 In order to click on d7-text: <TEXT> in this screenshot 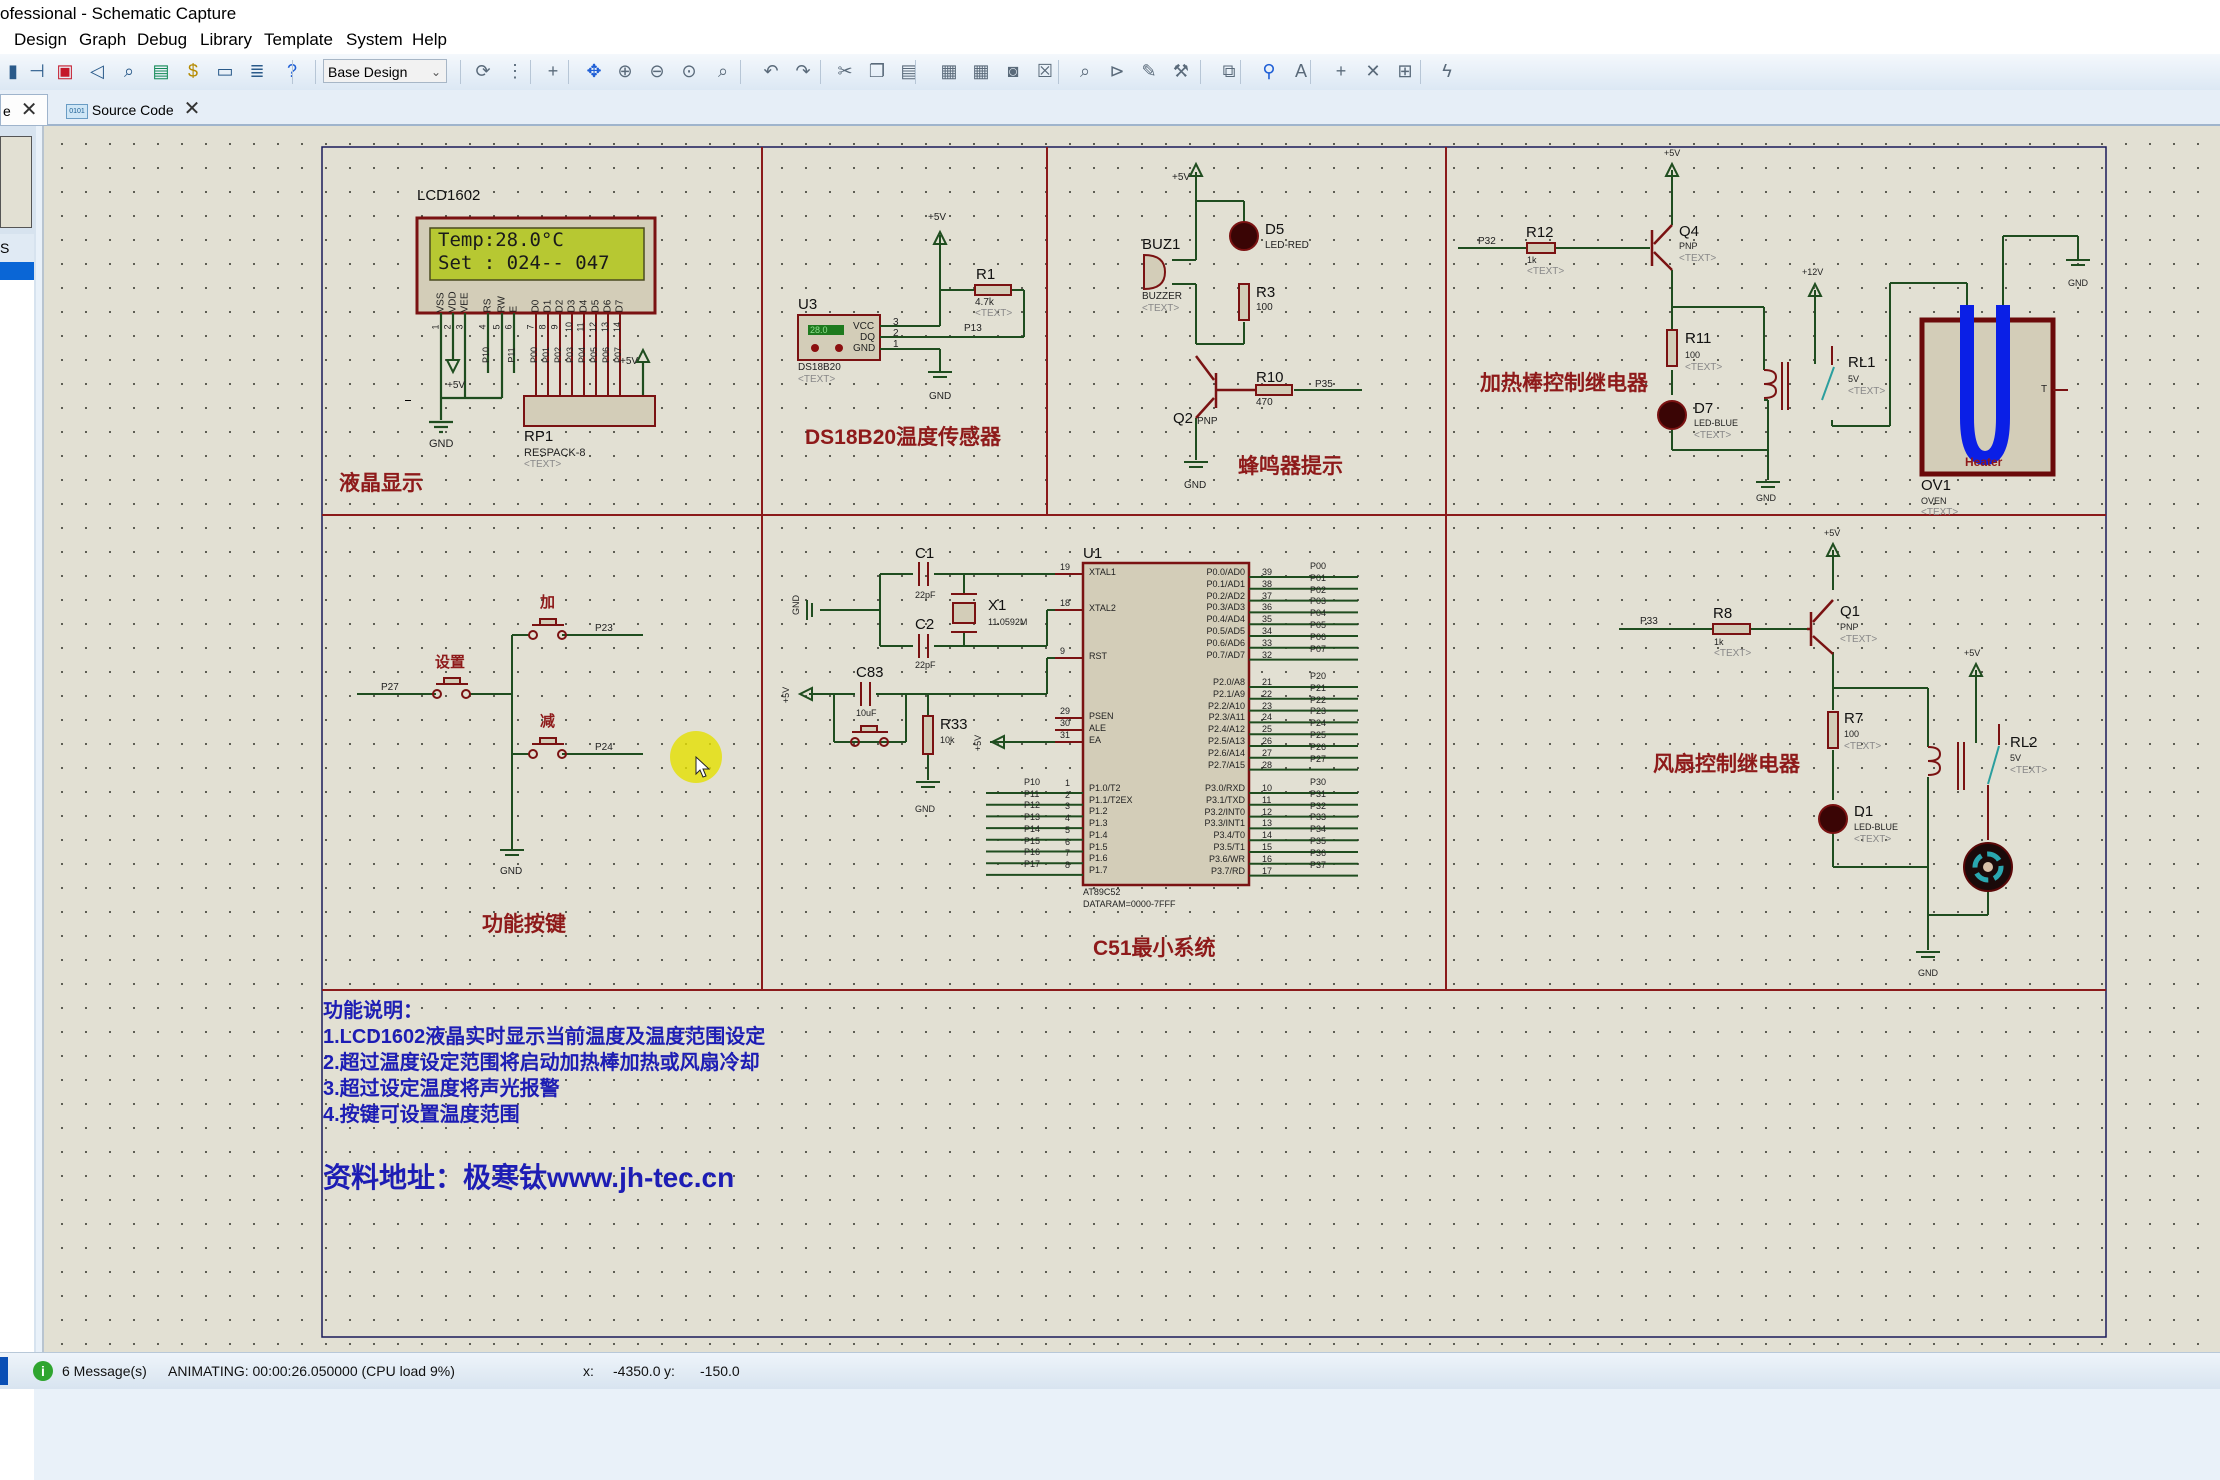, I will do `click(1713, 435)`.